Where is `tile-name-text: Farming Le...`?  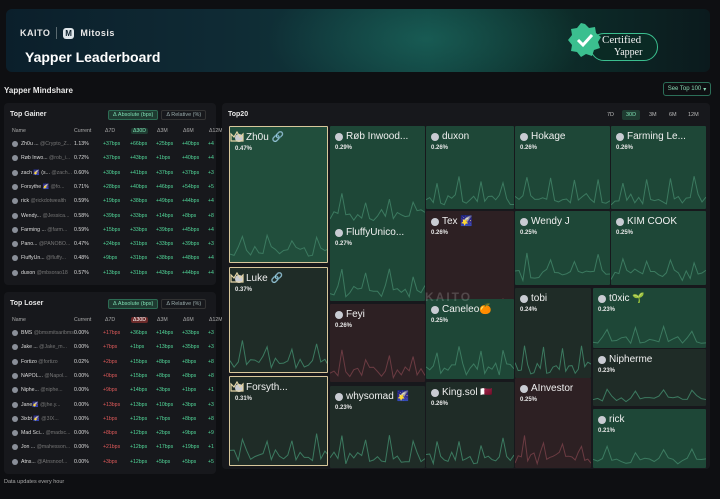 tile-name-text: Farming Le... is located at coordinates (656, 136).